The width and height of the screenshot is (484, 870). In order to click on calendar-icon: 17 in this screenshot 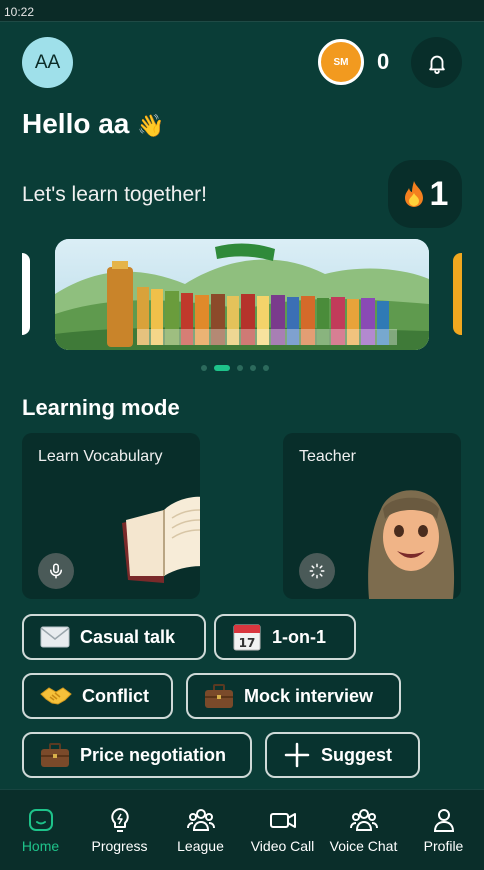, I will do `click(247, 637)`.